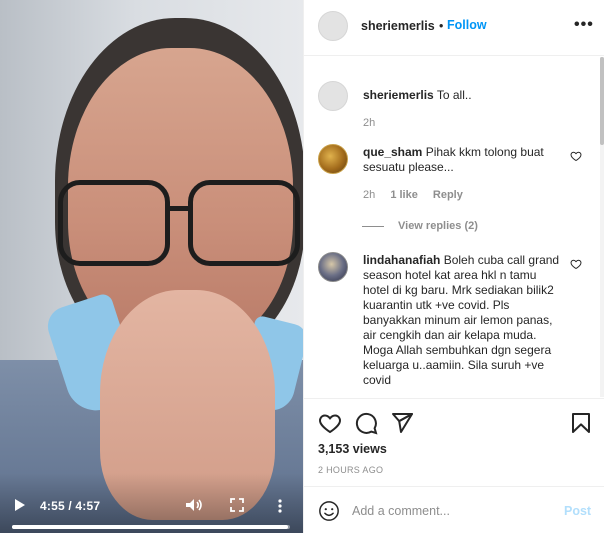  I want to click on post-timestamp: 2 HOURS AGO, so click(350, 470).